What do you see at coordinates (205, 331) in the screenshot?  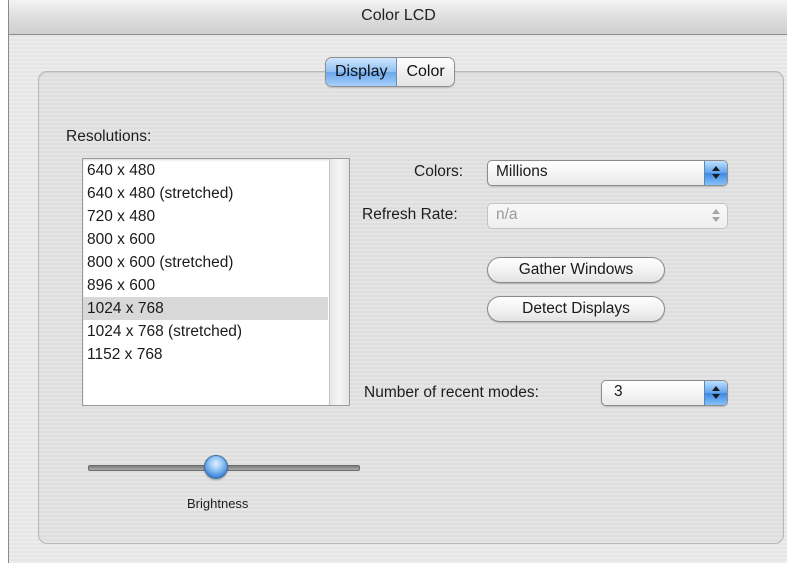 I see `list-item-resolution: 1024 x 768 (stretched)` at bounding box center [205, 331].